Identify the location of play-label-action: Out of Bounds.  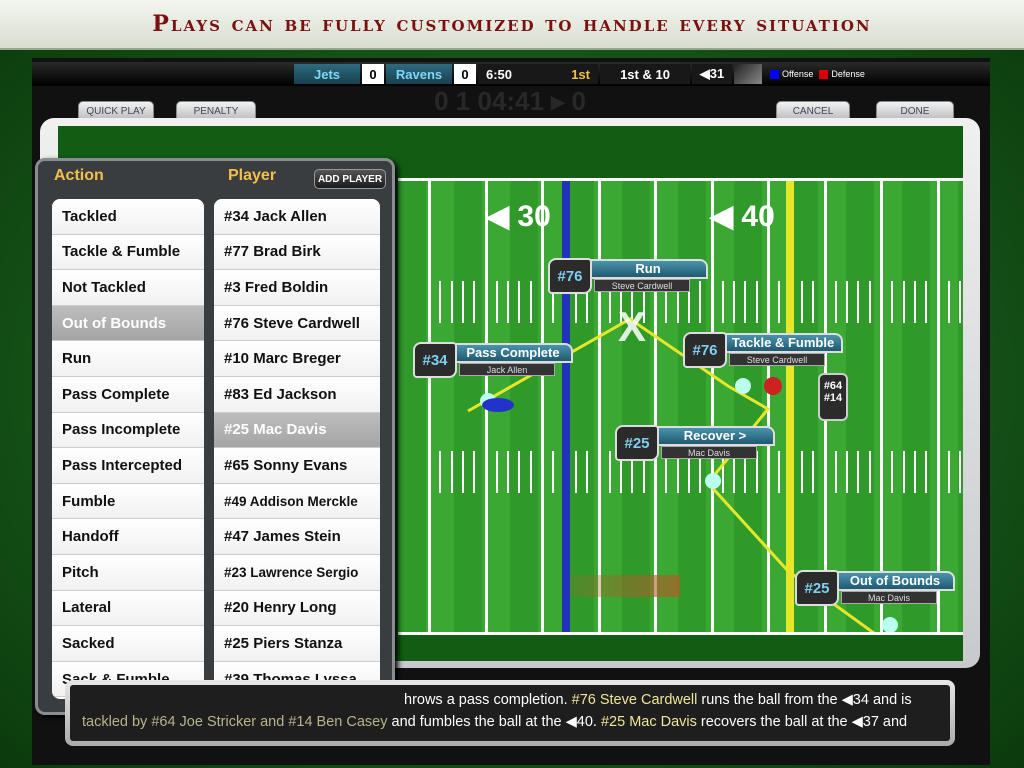
(895, 581).